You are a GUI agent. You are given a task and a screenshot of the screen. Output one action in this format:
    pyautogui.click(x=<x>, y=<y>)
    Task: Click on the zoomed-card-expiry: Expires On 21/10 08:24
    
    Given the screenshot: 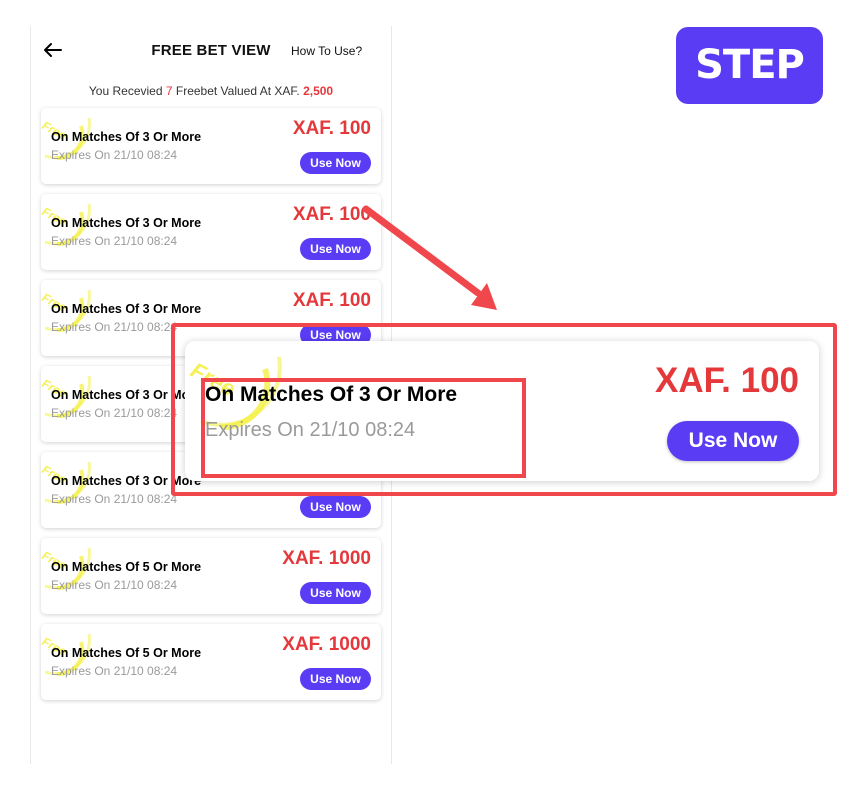 What is the action you would take?
    pyautogui.click(x=310, y=430)
    